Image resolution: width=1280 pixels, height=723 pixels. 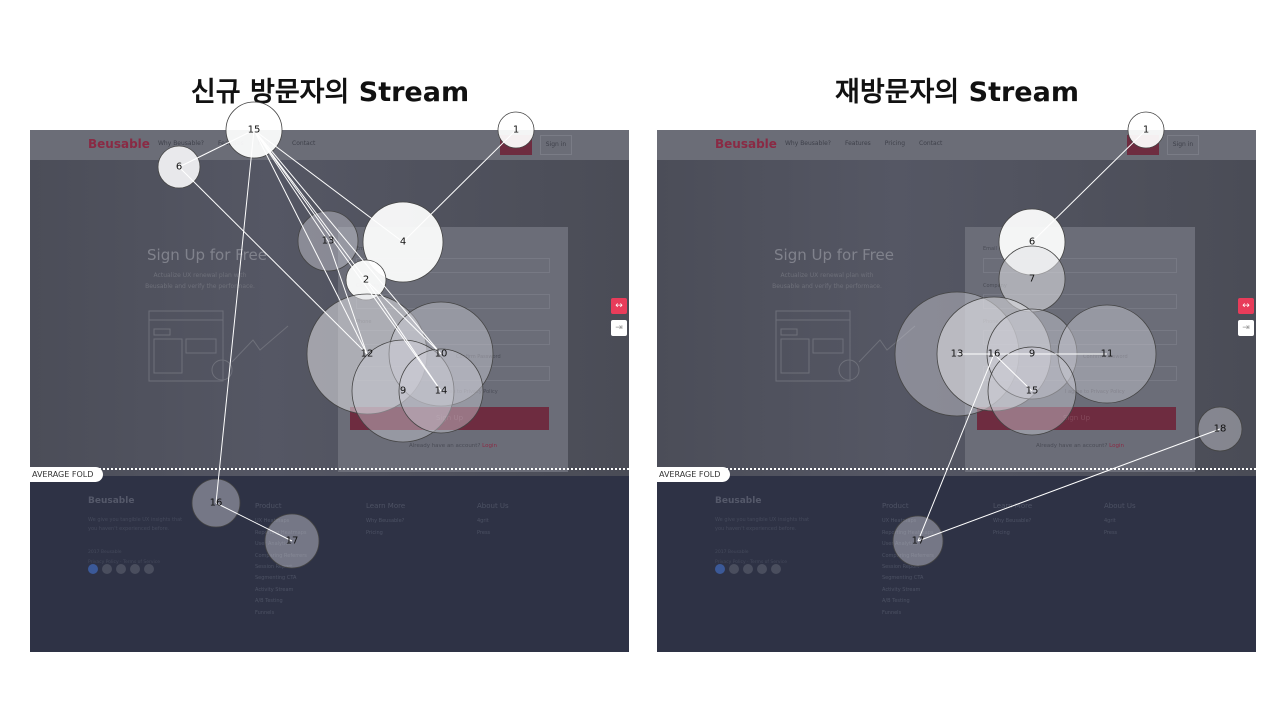 I want to click on stream-point-number: 12, so click(x=367, y=354).